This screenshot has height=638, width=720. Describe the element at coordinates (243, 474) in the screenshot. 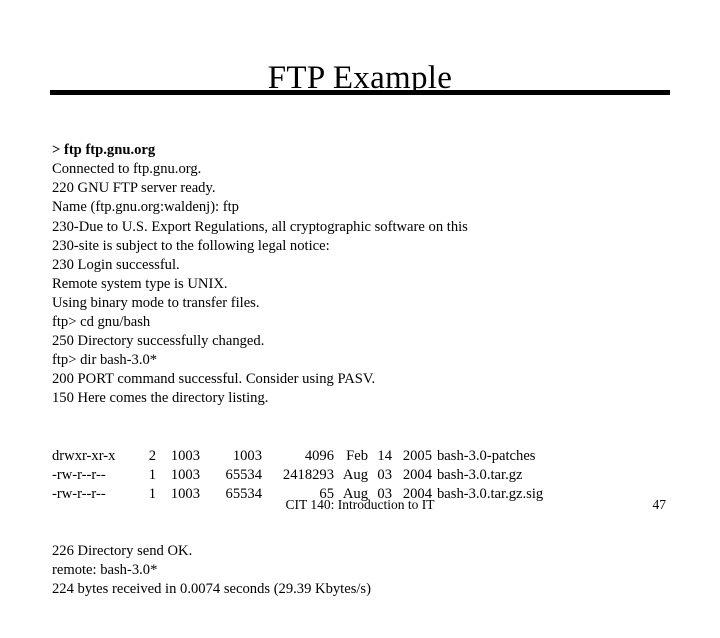

I see `listing-cell-group: 65534` at that location.